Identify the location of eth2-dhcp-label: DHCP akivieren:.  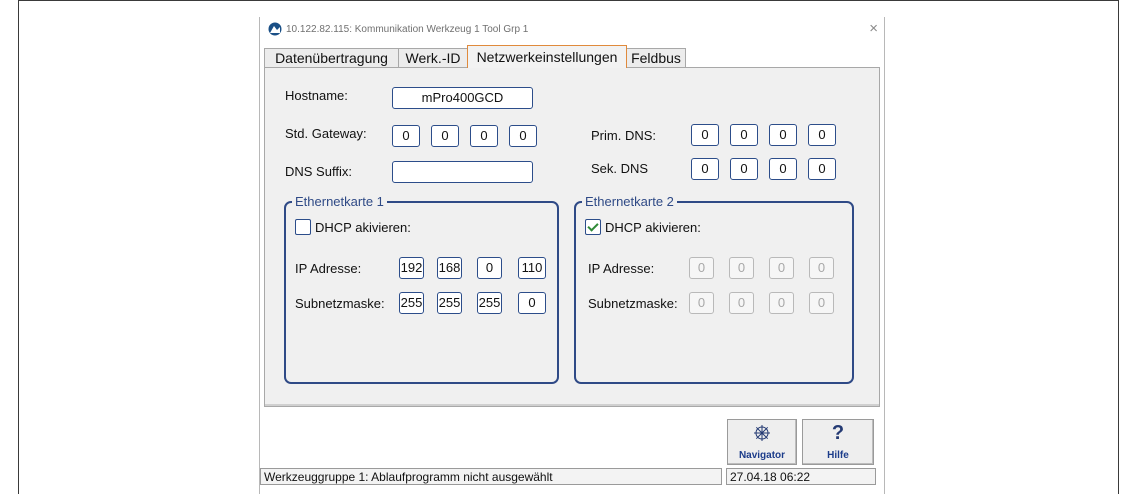
(653, 227).